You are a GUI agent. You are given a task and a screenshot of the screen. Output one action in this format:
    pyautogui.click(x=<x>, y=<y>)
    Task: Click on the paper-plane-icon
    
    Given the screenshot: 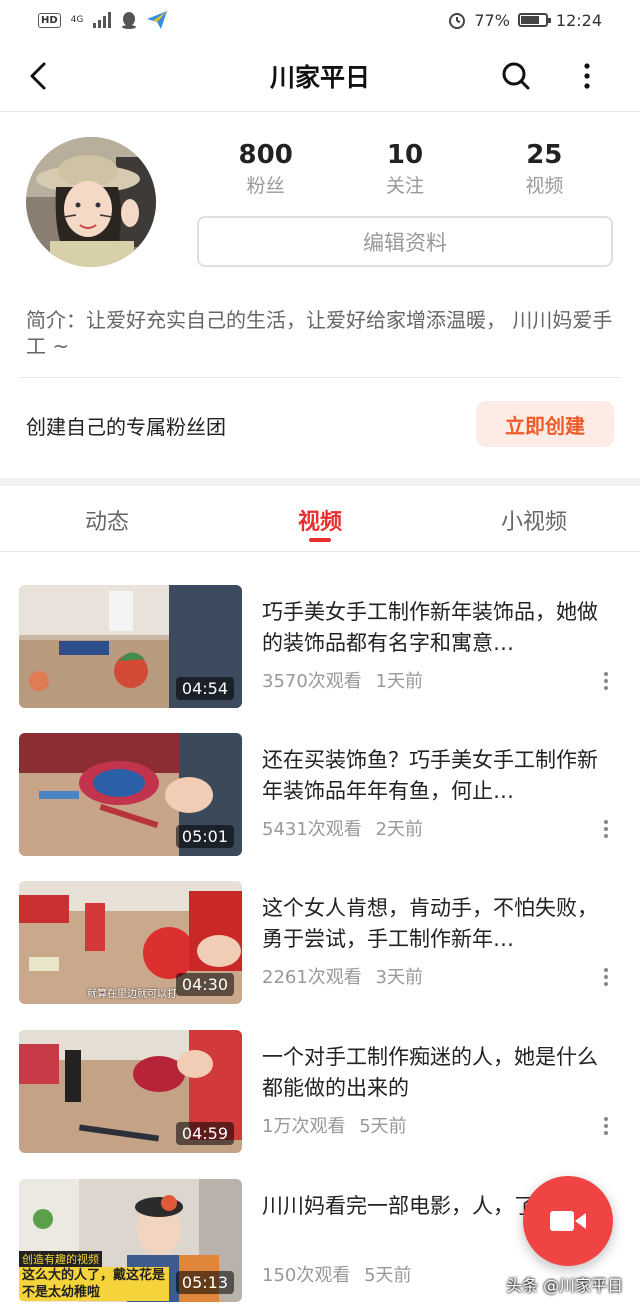 What is the action you would take?
    pyautogui.click(x=157, y=20)
    